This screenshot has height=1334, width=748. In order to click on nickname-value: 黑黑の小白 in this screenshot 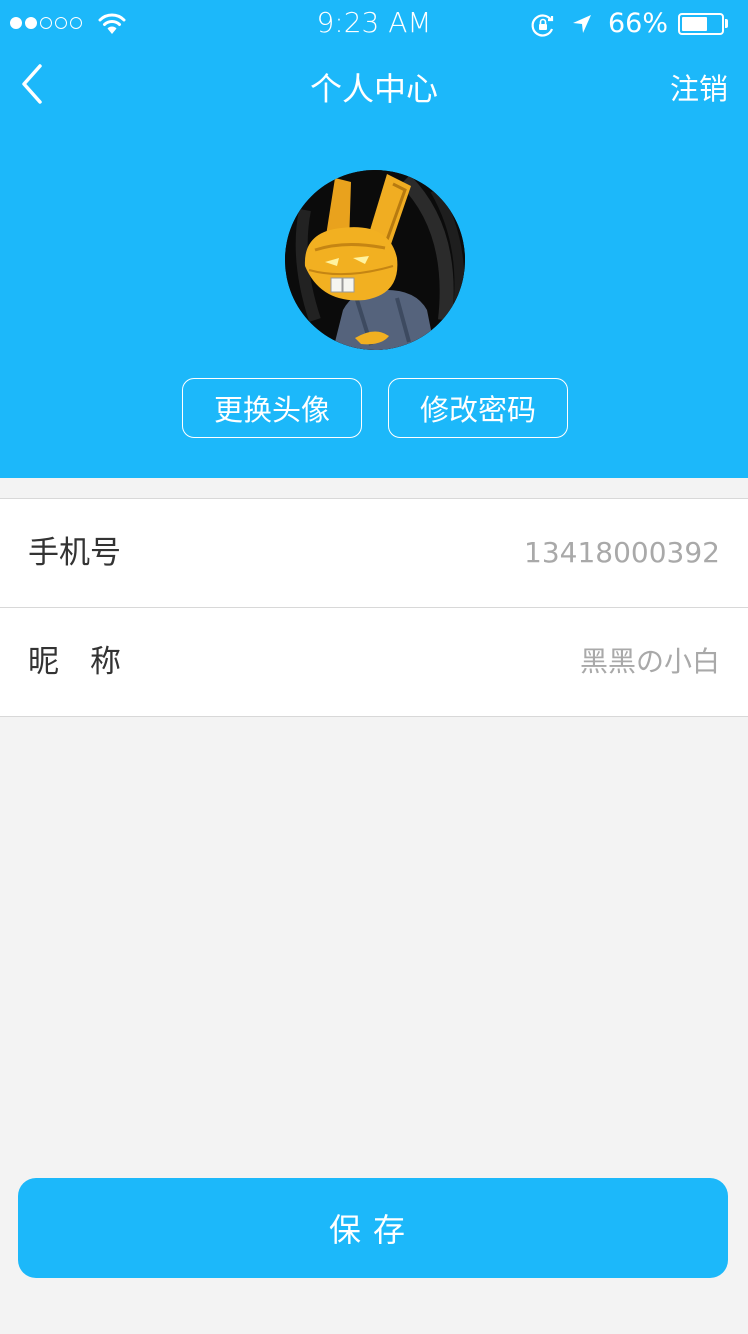, I will do `click(649, 661)`.